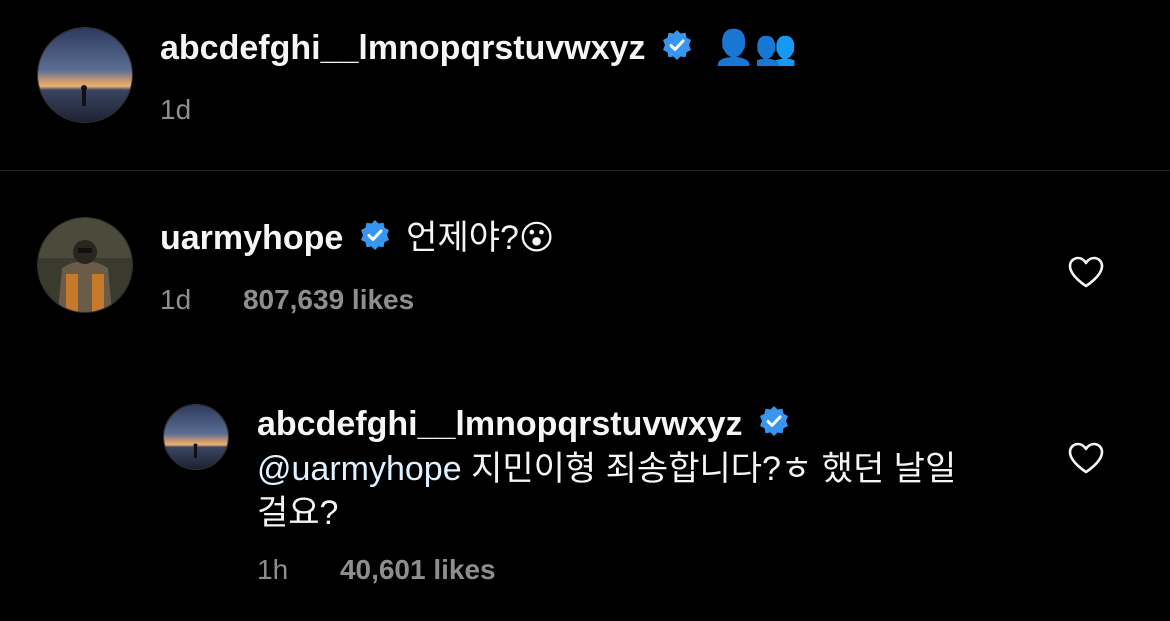 The height and width of the screenshot is (621, 1170). I want to click on caption-meta: 1d, so click(175, 110).